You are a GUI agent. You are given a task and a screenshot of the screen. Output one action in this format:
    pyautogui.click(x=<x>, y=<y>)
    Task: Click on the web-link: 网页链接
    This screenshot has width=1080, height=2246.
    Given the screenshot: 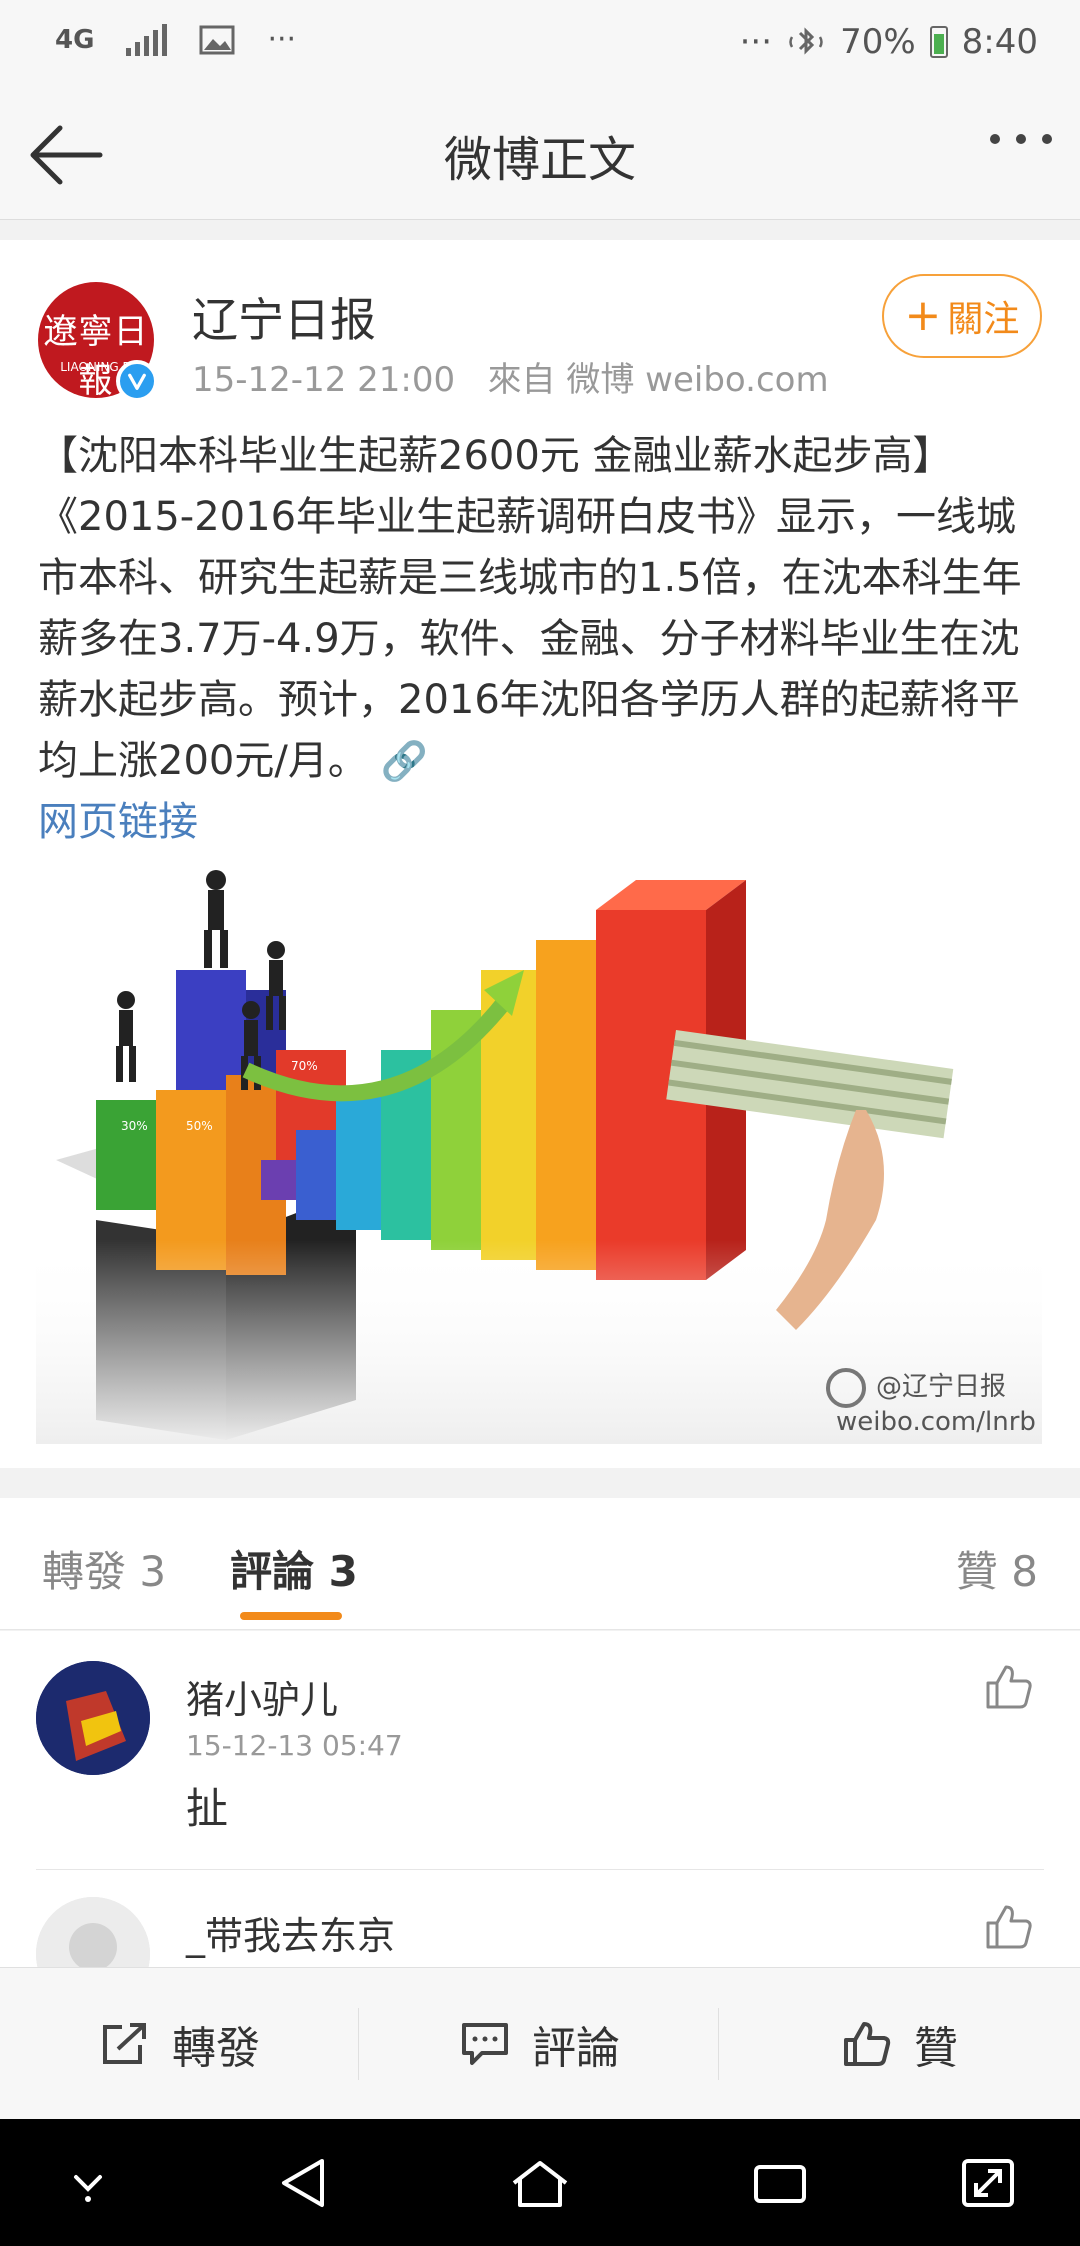 What is the action you would take?
    pyautogui.click(x=118, y=822)
    